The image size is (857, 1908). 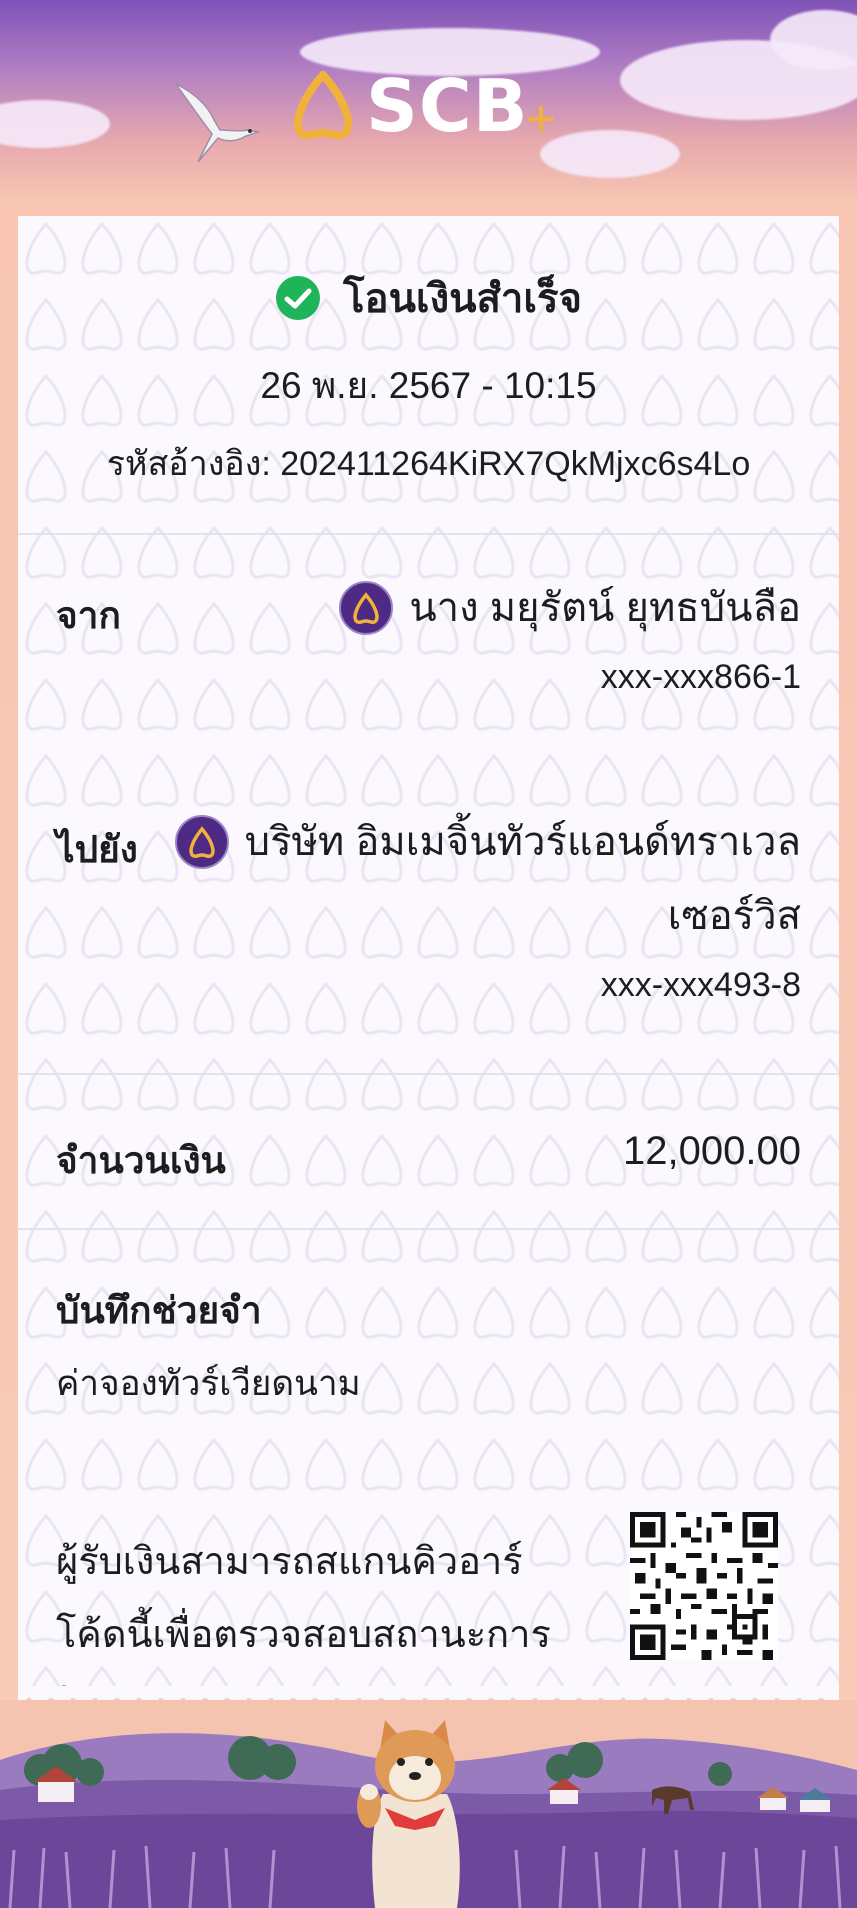 I want to click on reference-line: รหัสอ้างอิง: 202411264KiRX7QkMjxc6s4Lo, so click(x=428, y=463).